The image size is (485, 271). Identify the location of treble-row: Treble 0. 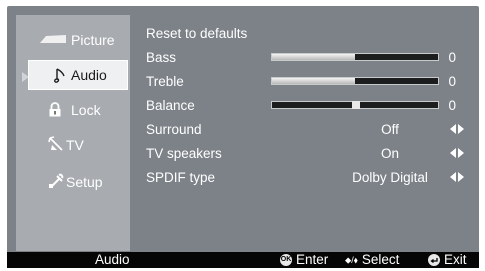
(309, 81).